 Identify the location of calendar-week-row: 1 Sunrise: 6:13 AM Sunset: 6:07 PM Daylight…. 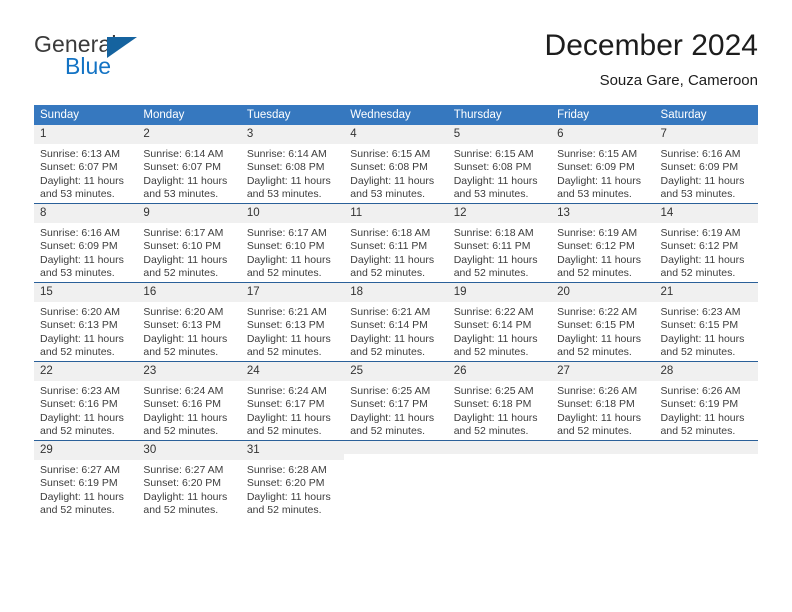
(396, 164).